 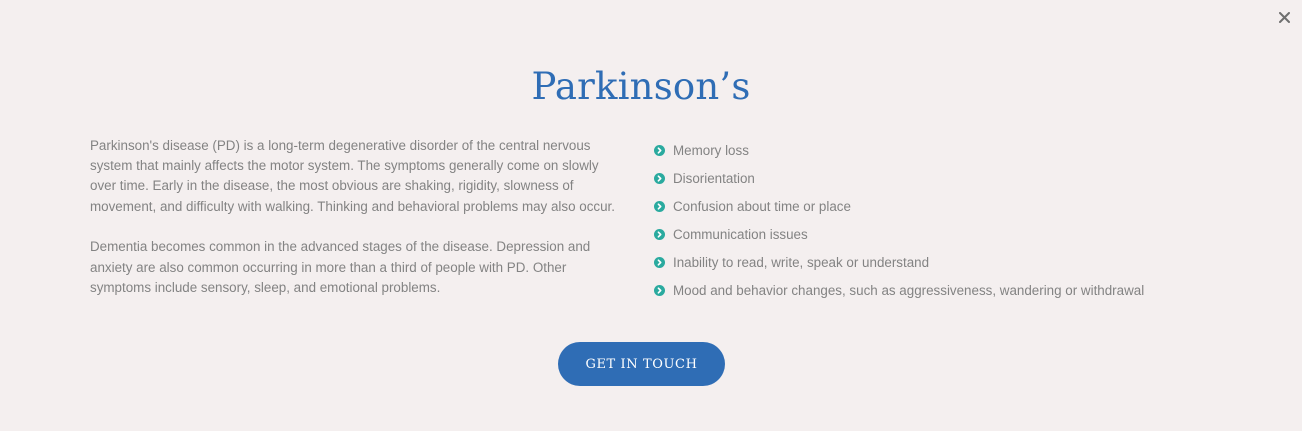 I want to click on close-icon, so click(x=1284, y=17).